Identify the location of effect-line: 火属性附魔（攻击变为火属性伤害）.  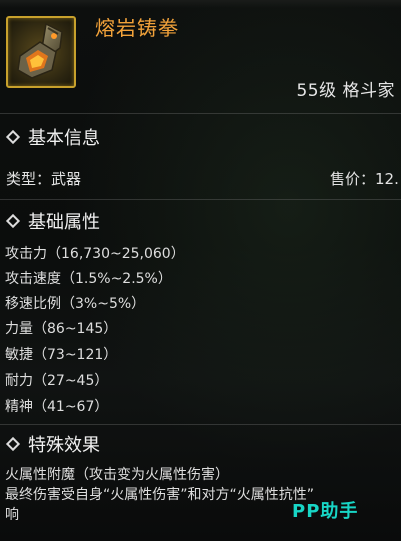
(117, 475).